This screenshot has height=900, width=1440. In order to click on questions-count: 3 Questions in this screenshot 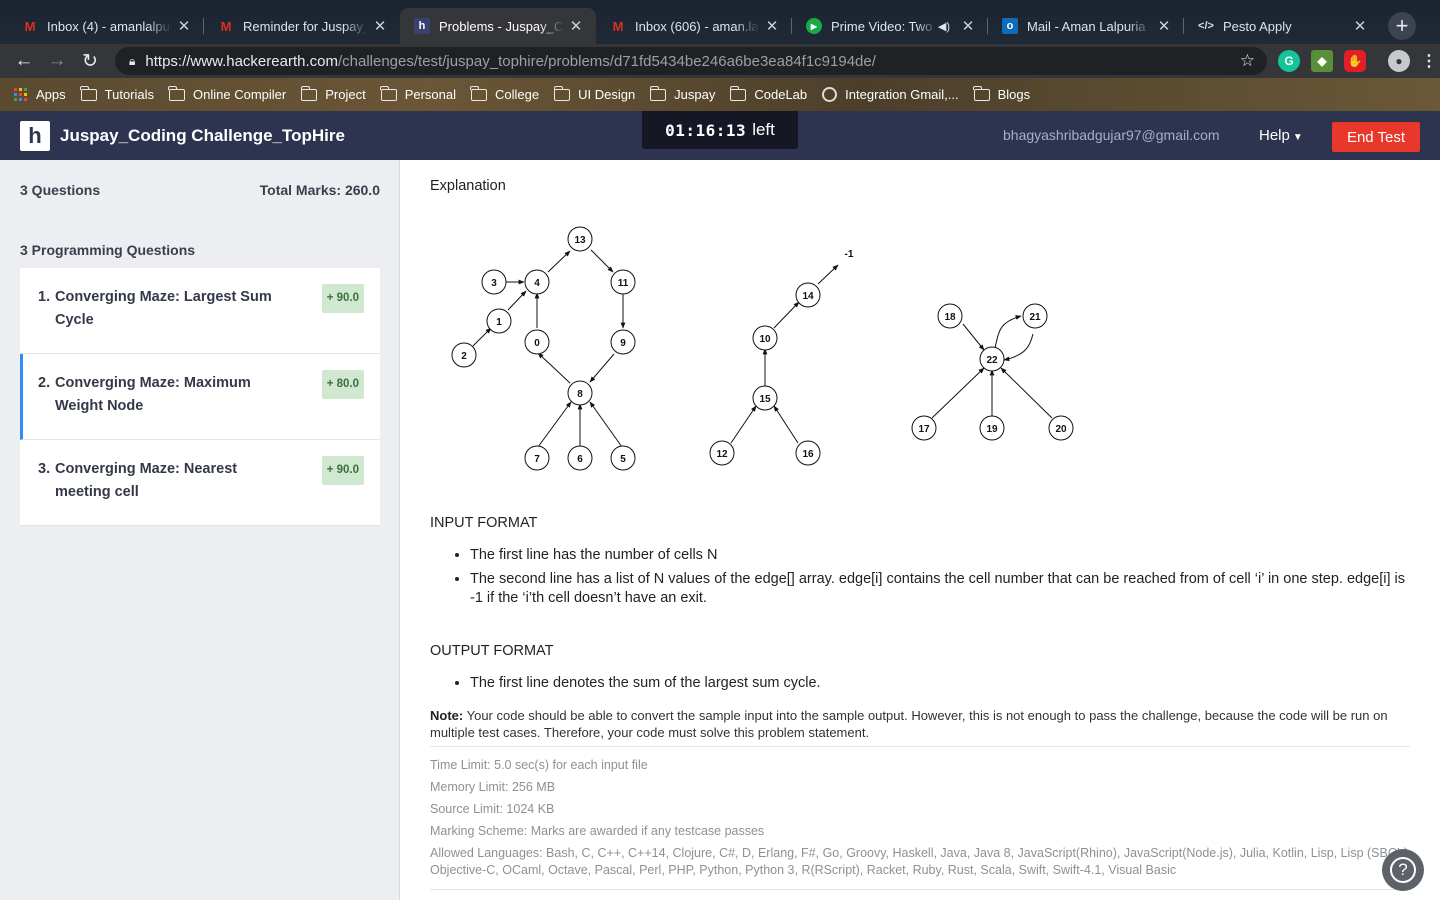, I will do `click(60, 190)`.